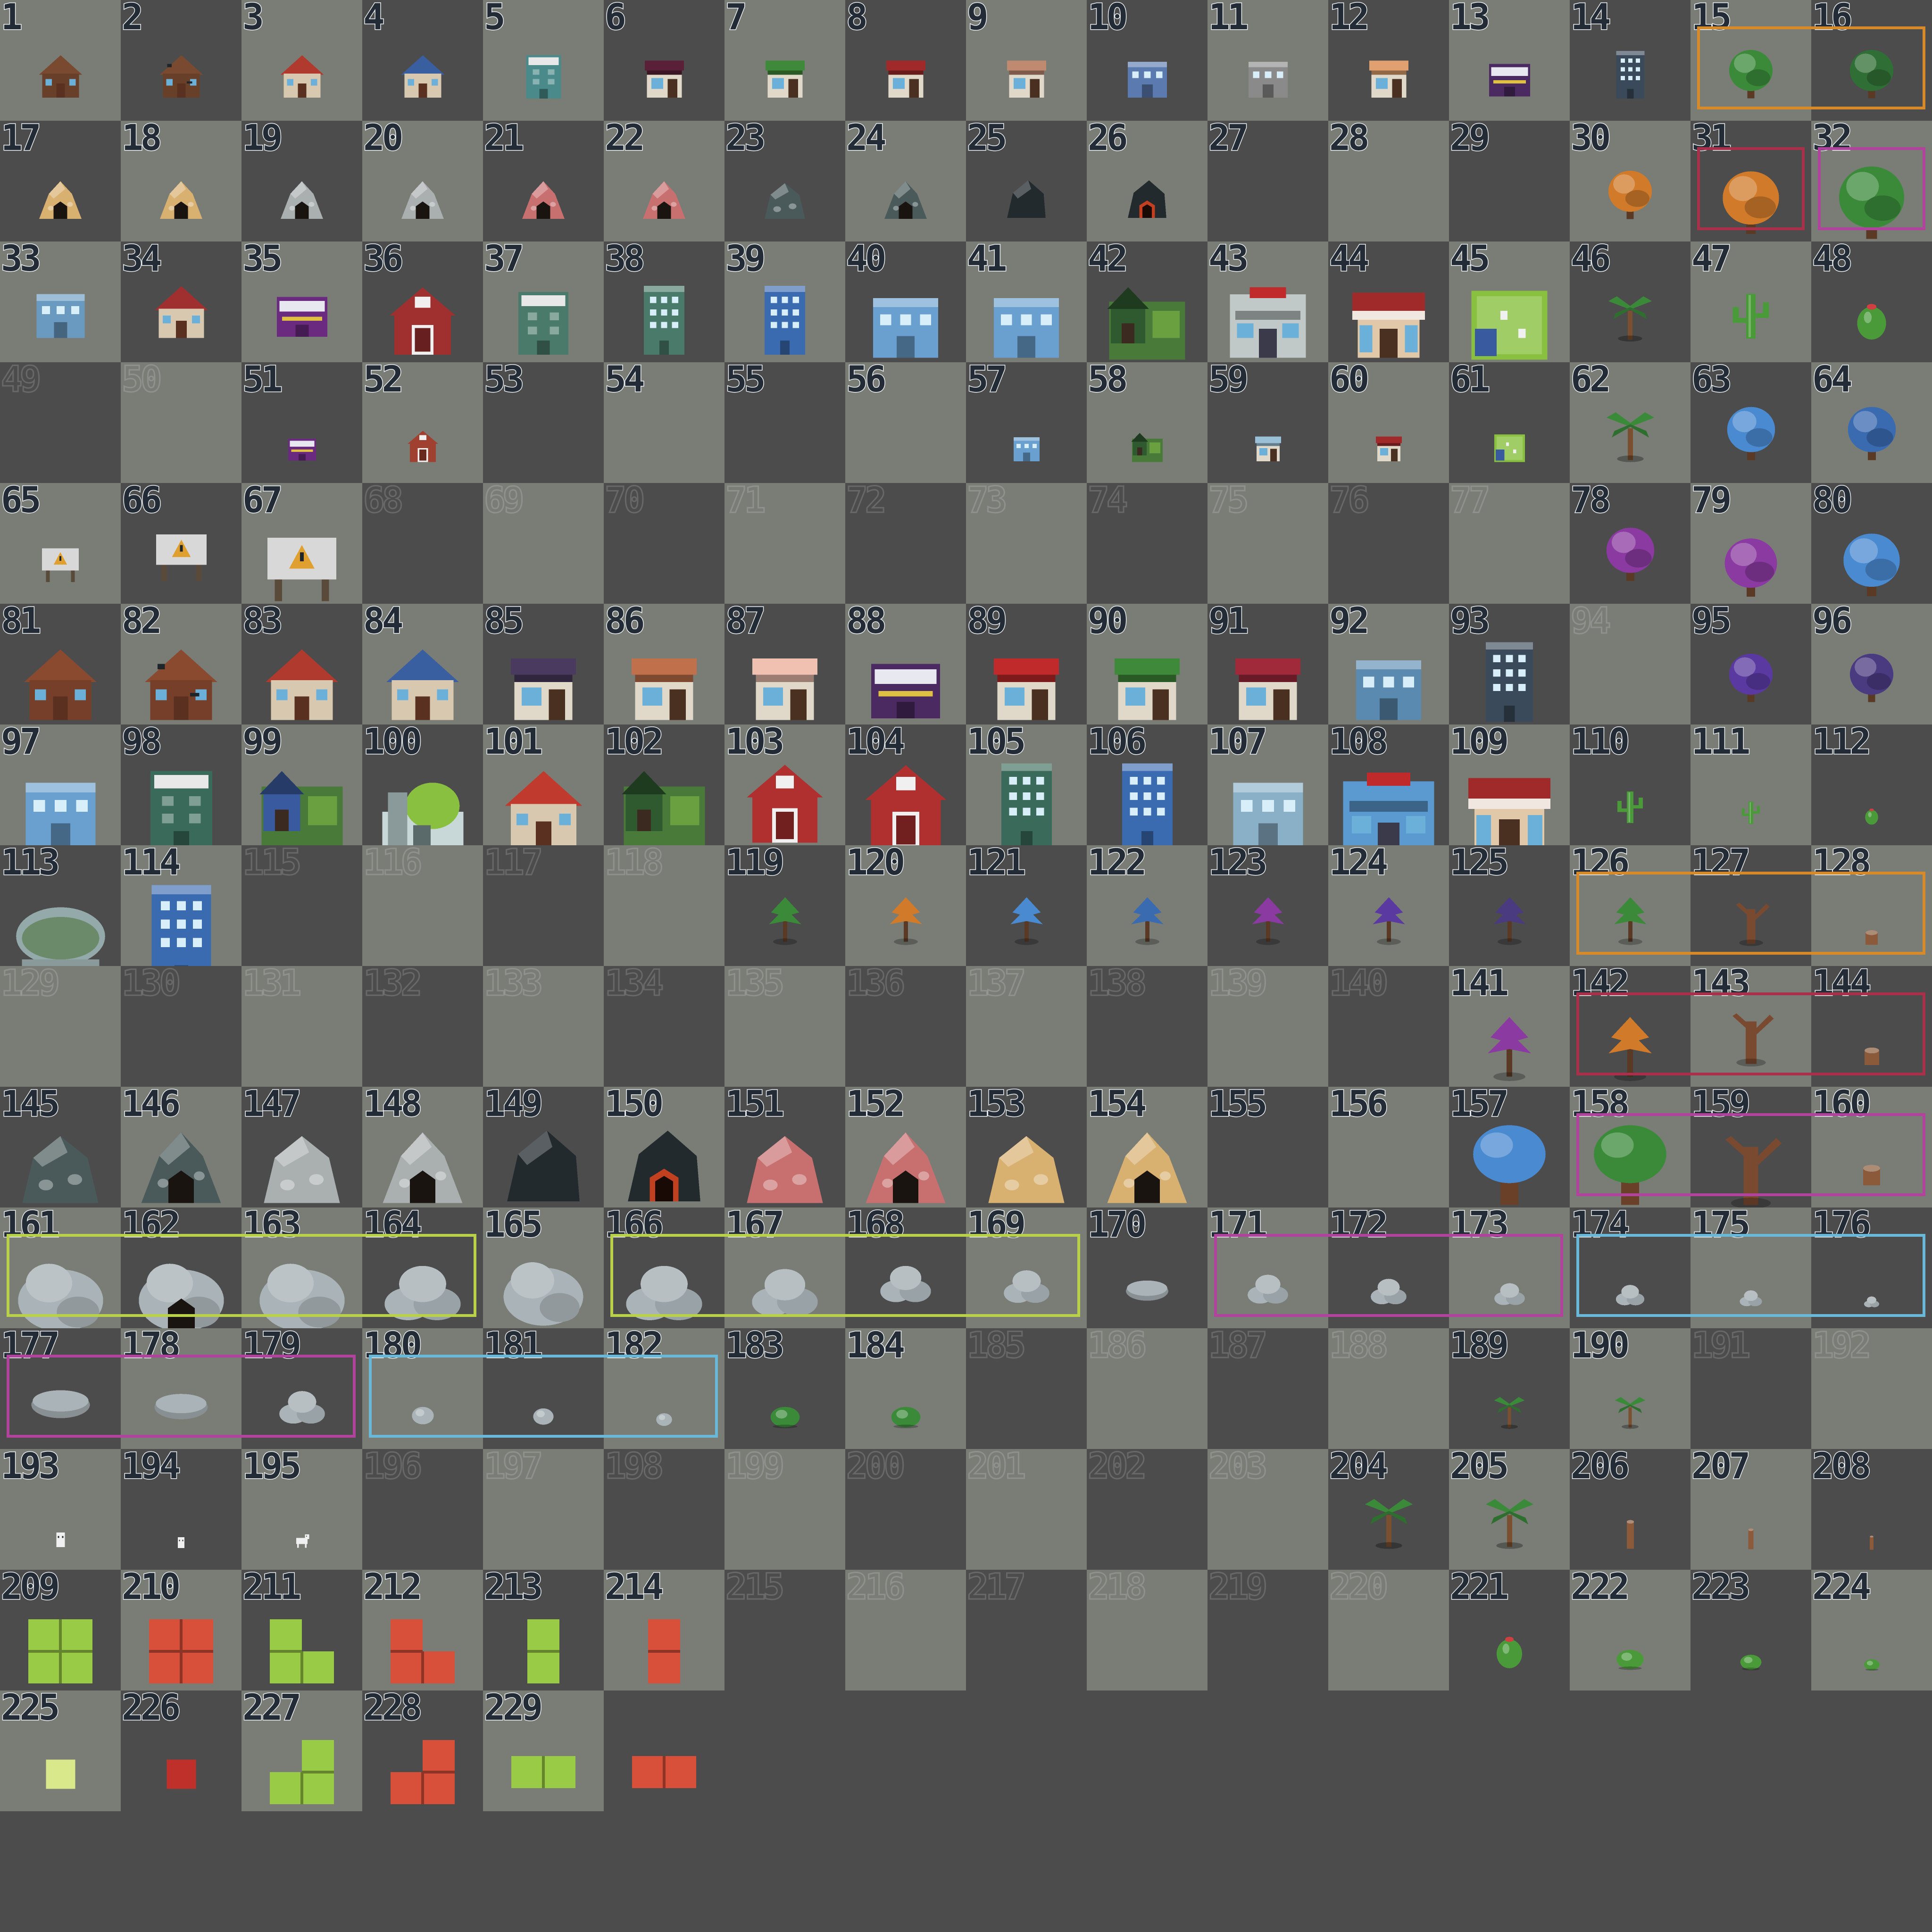 This screenshot has width=1932, height=1932. What do you see at coordinates (1871, 1630) in the screenshot?
I see `tile-224: 224` at bounding box center [1871, 1630].